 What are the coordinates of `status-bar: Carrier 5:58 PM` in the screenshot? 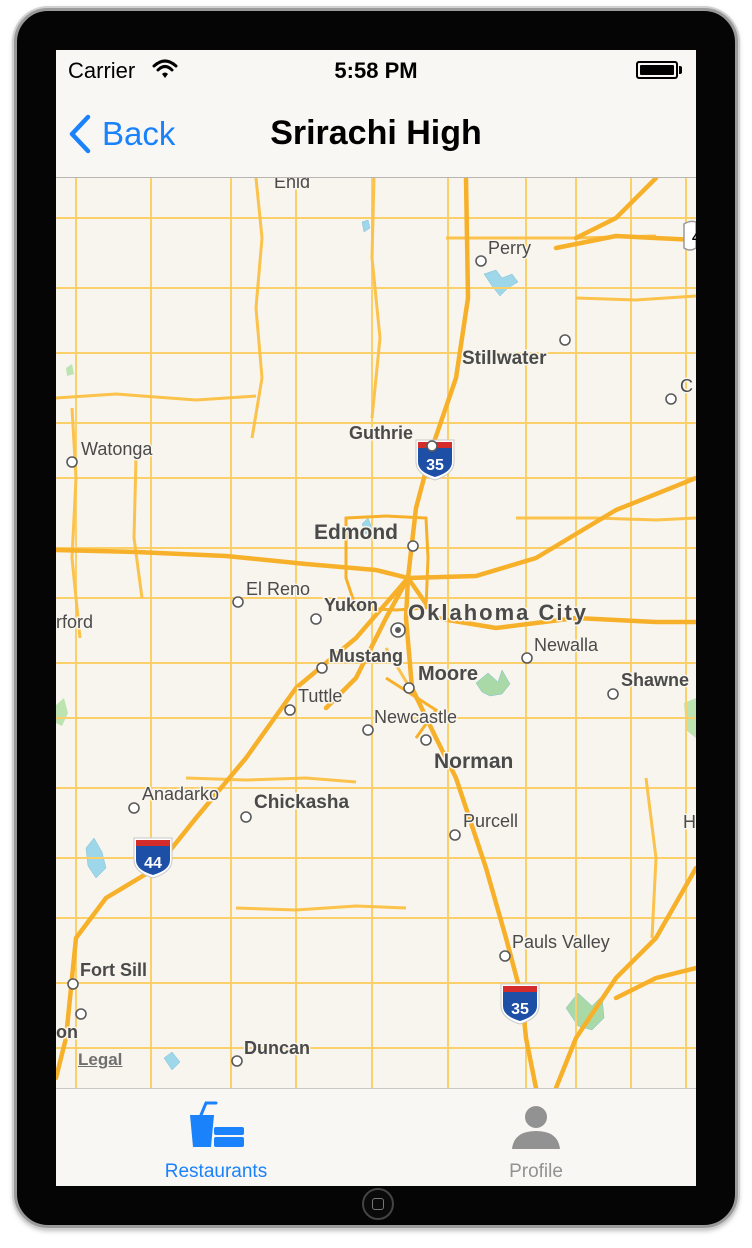 It's located at (376, 70).